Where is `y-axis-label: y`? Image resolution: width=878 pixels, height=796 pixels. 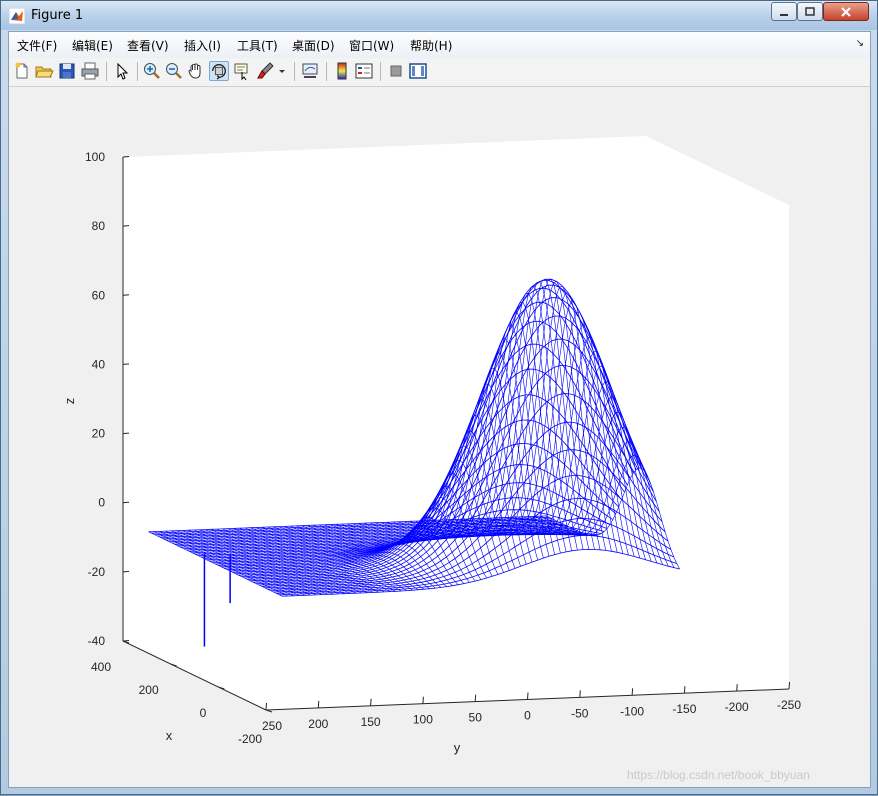 y-axis-label: y is located at coordinates (457, 747).